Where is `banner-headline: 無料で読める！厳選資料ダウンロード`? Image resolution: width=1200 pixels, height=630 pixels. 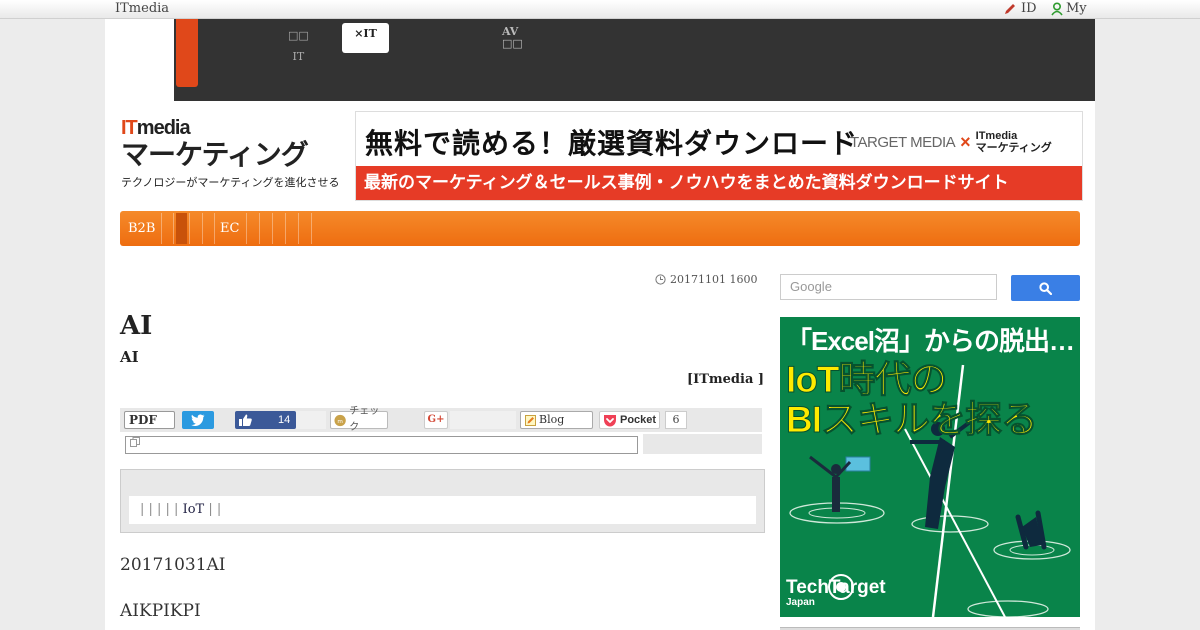 banner-headline: 無料で読める！厳選資料ダウンロード is located at coordinates (612, 143).